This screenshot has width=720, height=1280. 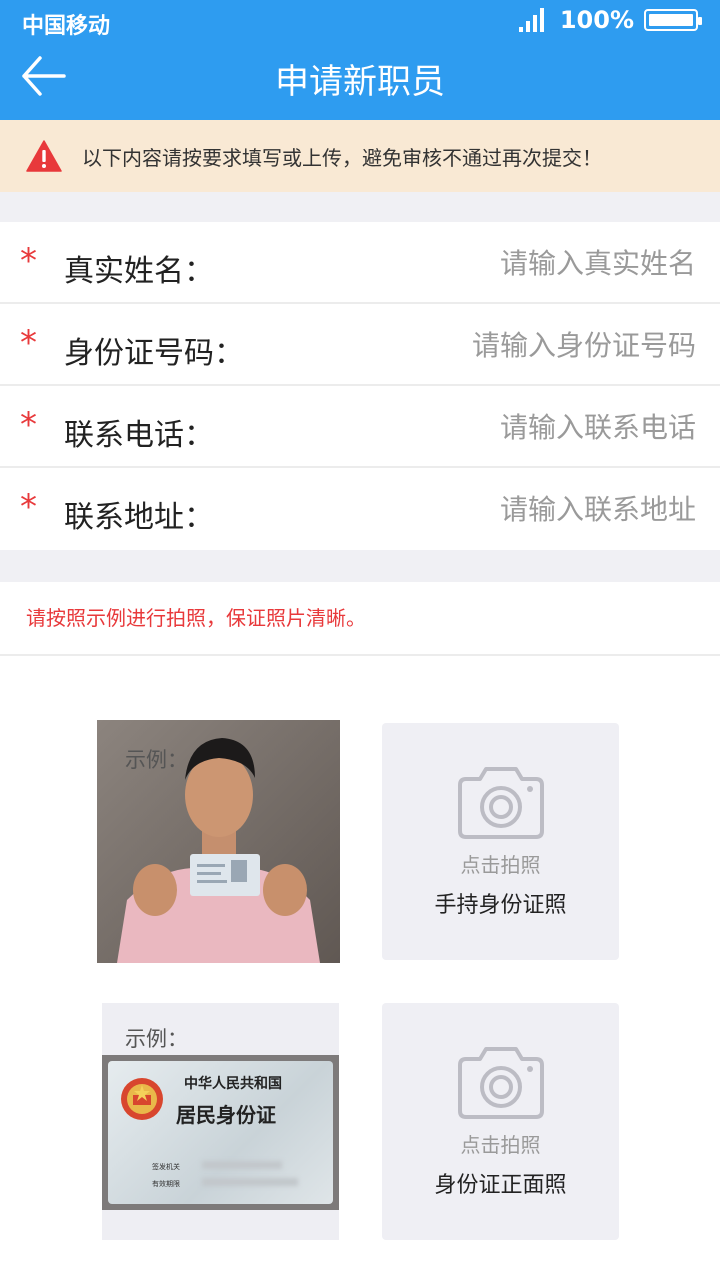 What do you see at coordinates (500, 1121) in the screenshot?
I see `upload-id-front: 点击拍照 身份证正面照` at bounding box center [500, 1121].